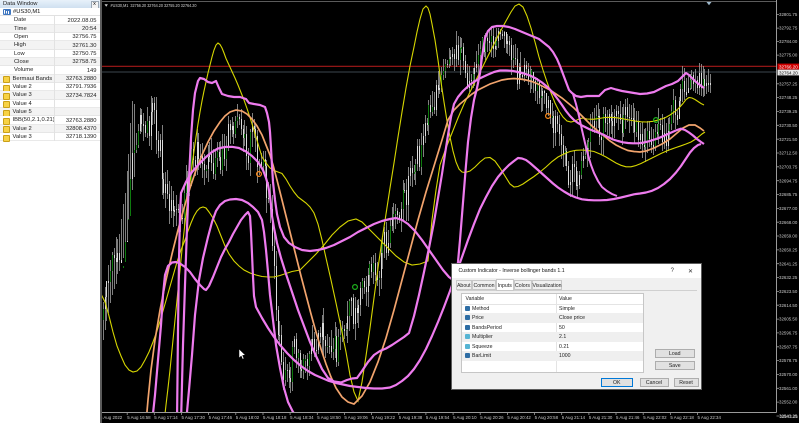 The image size is (799, 423). I want to click on svg-text: 5 Aug 21:46, so click(628, 417).